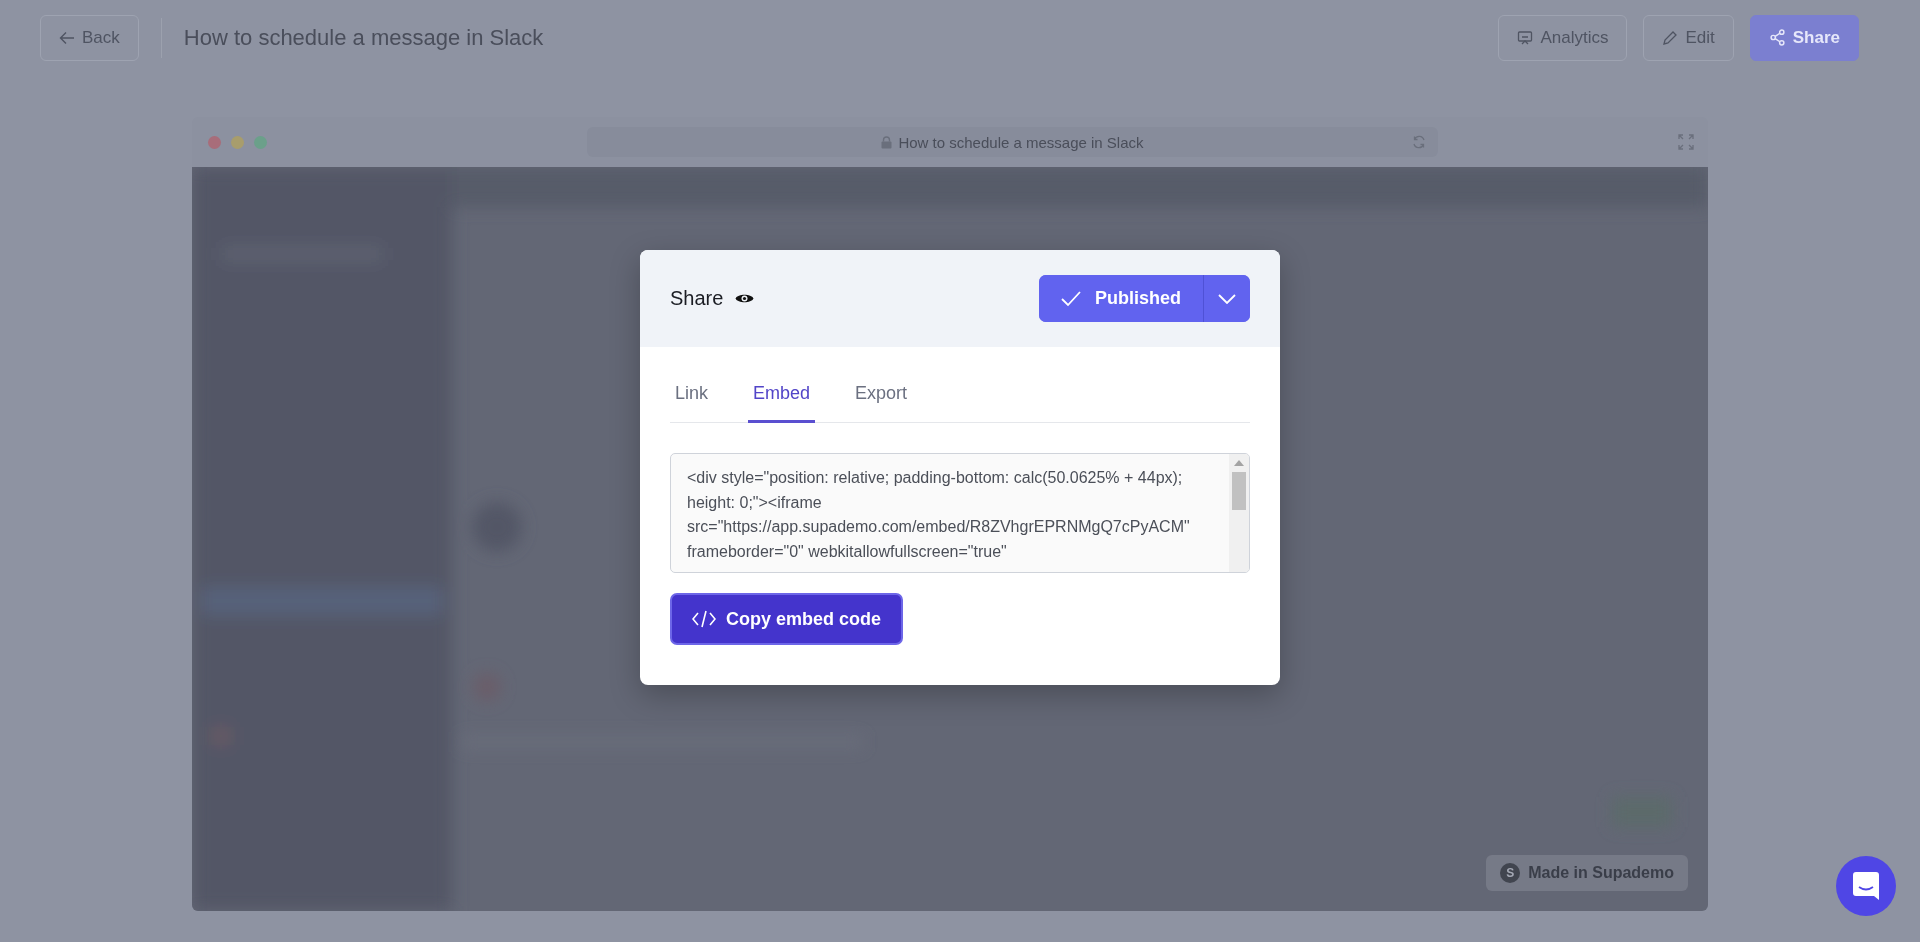  I want to click on embed-code-field: <div style="position: relative; padding-bottom: calc(50.0625% + 44px); height: 0;"><iframe src="https://app.supademo.com/embed/R8ZVhgrEPRNMgQ7cPyACM" frameborder="0" webkitallowfullscreen="true", so click(960, 513).